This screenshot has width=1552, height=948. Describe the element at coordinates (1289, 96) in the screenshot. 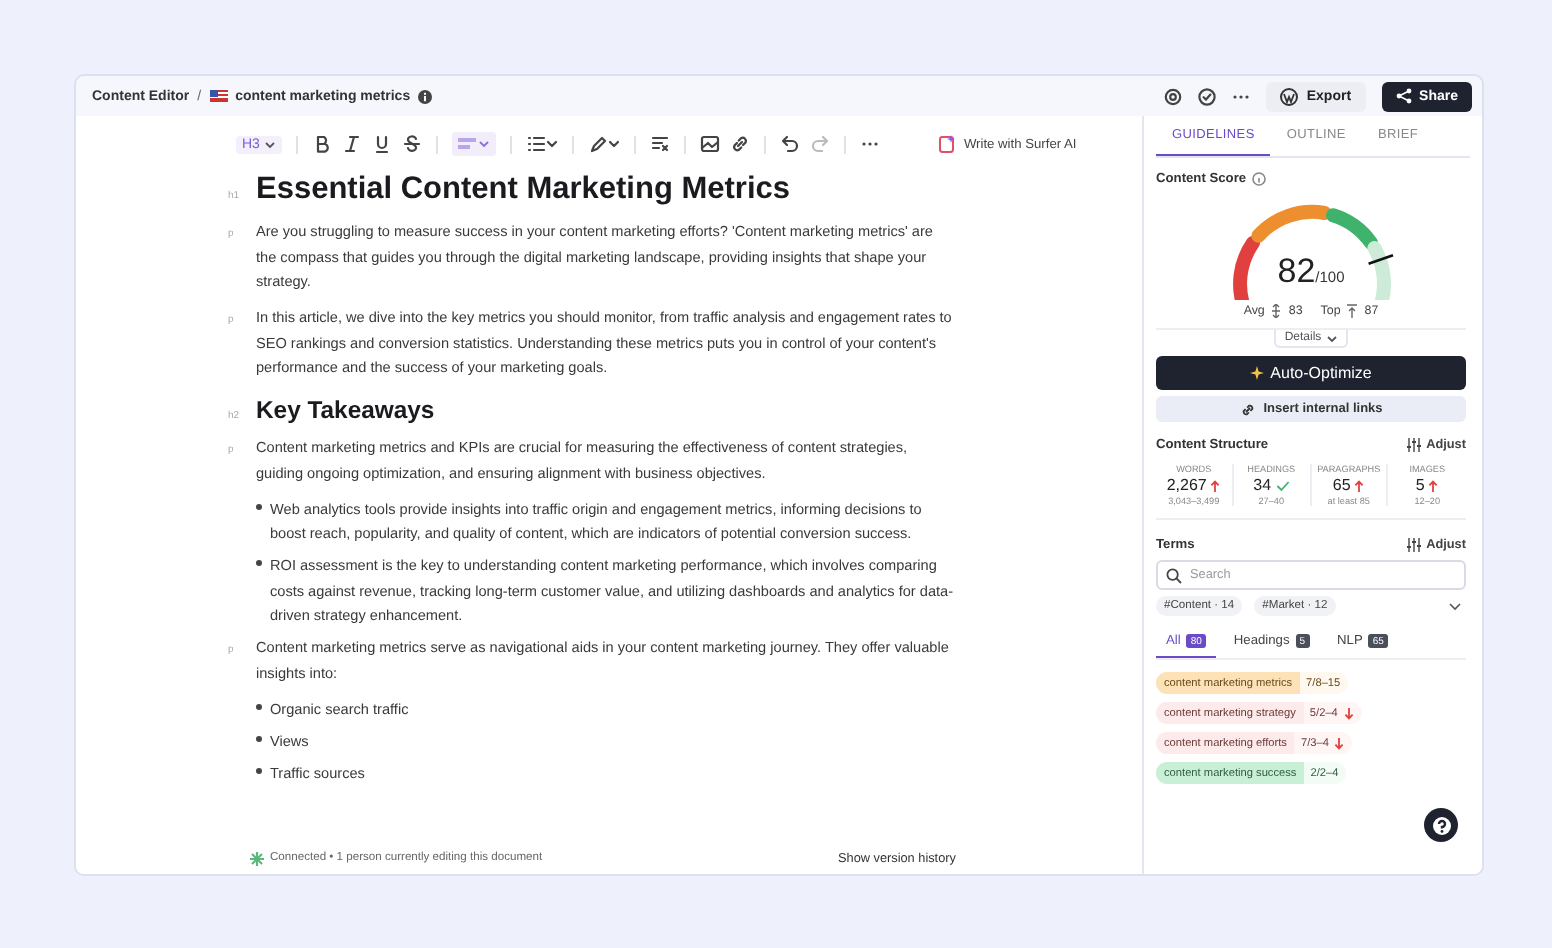

I see `wordpress-icon` at that location.